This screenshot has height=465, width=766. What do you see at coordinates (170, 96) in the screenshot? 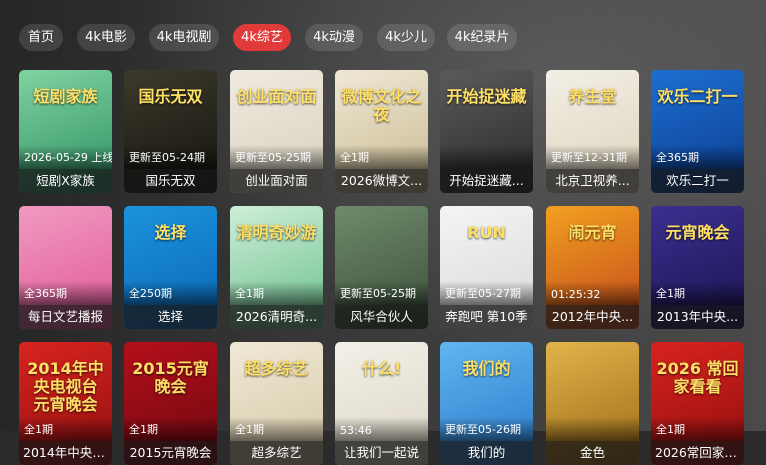
I see `poster-lettering: 国乐无双` at bounding box center [170, 96].